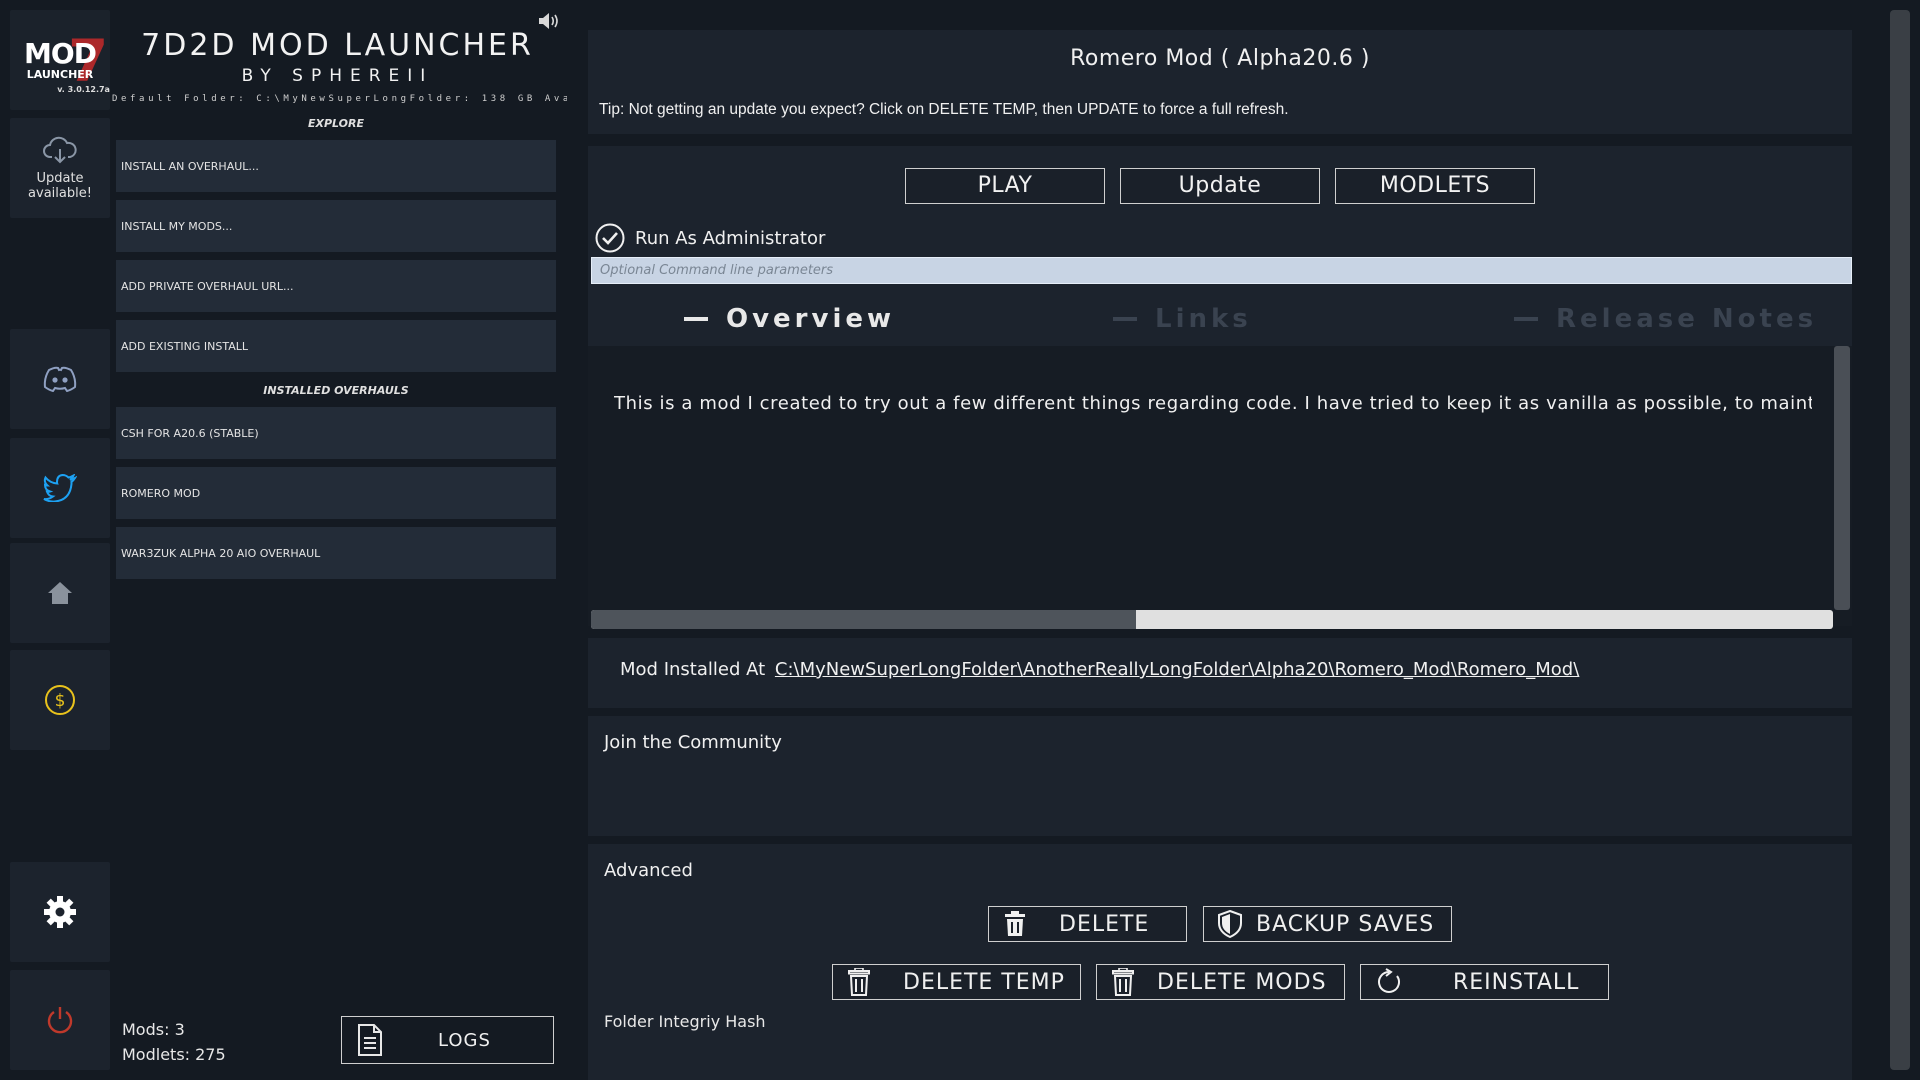  Describe the element at coordinates (1221, 270) in the screenshot. I see `command-line-input: Optional Command line parameters` at that location.